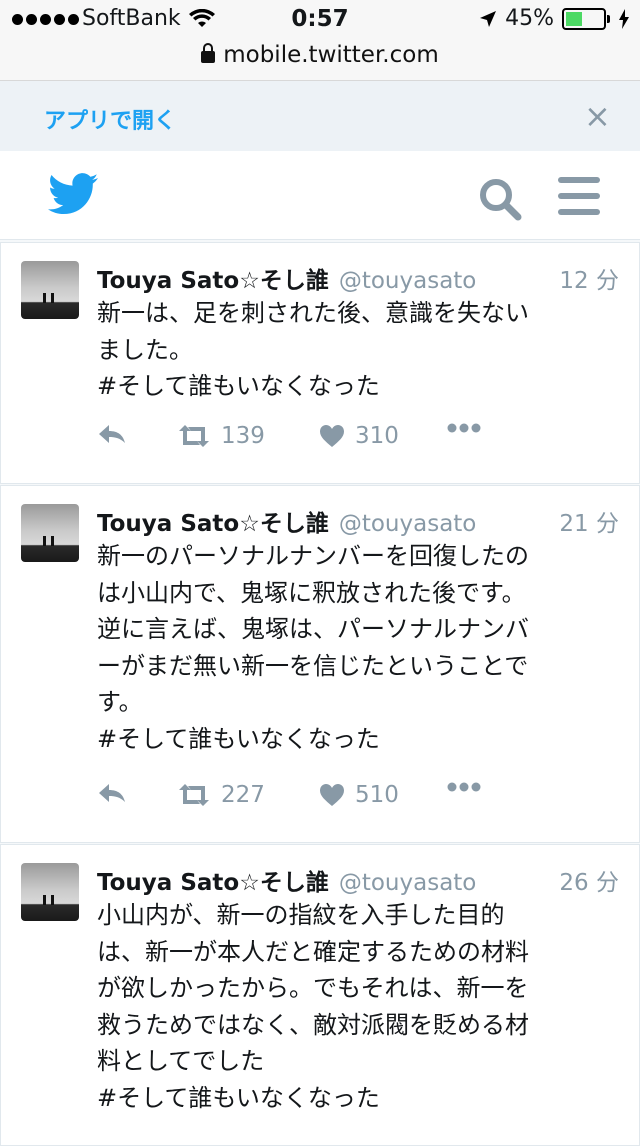  What do you see at coordinates (500, 199) in the screenshot?
I see `search-icon` at bounding box center [500, 199].